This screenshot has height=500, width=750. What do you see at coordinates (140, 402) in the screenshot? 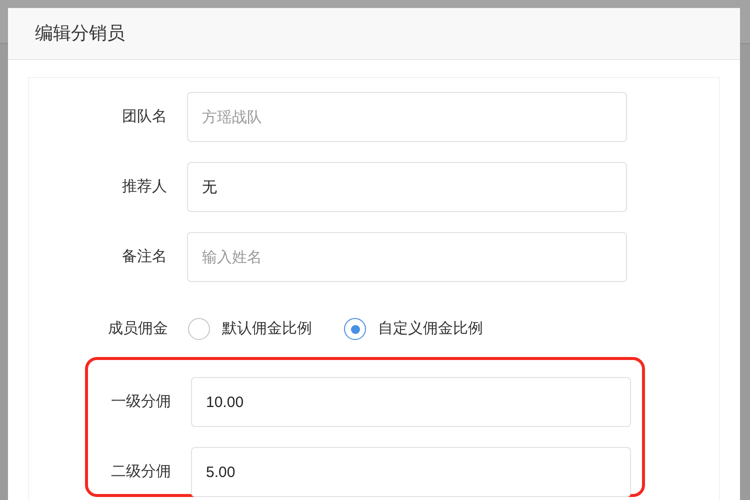
I see `field-label: 一级分佣` at bounding box center [140, 402].